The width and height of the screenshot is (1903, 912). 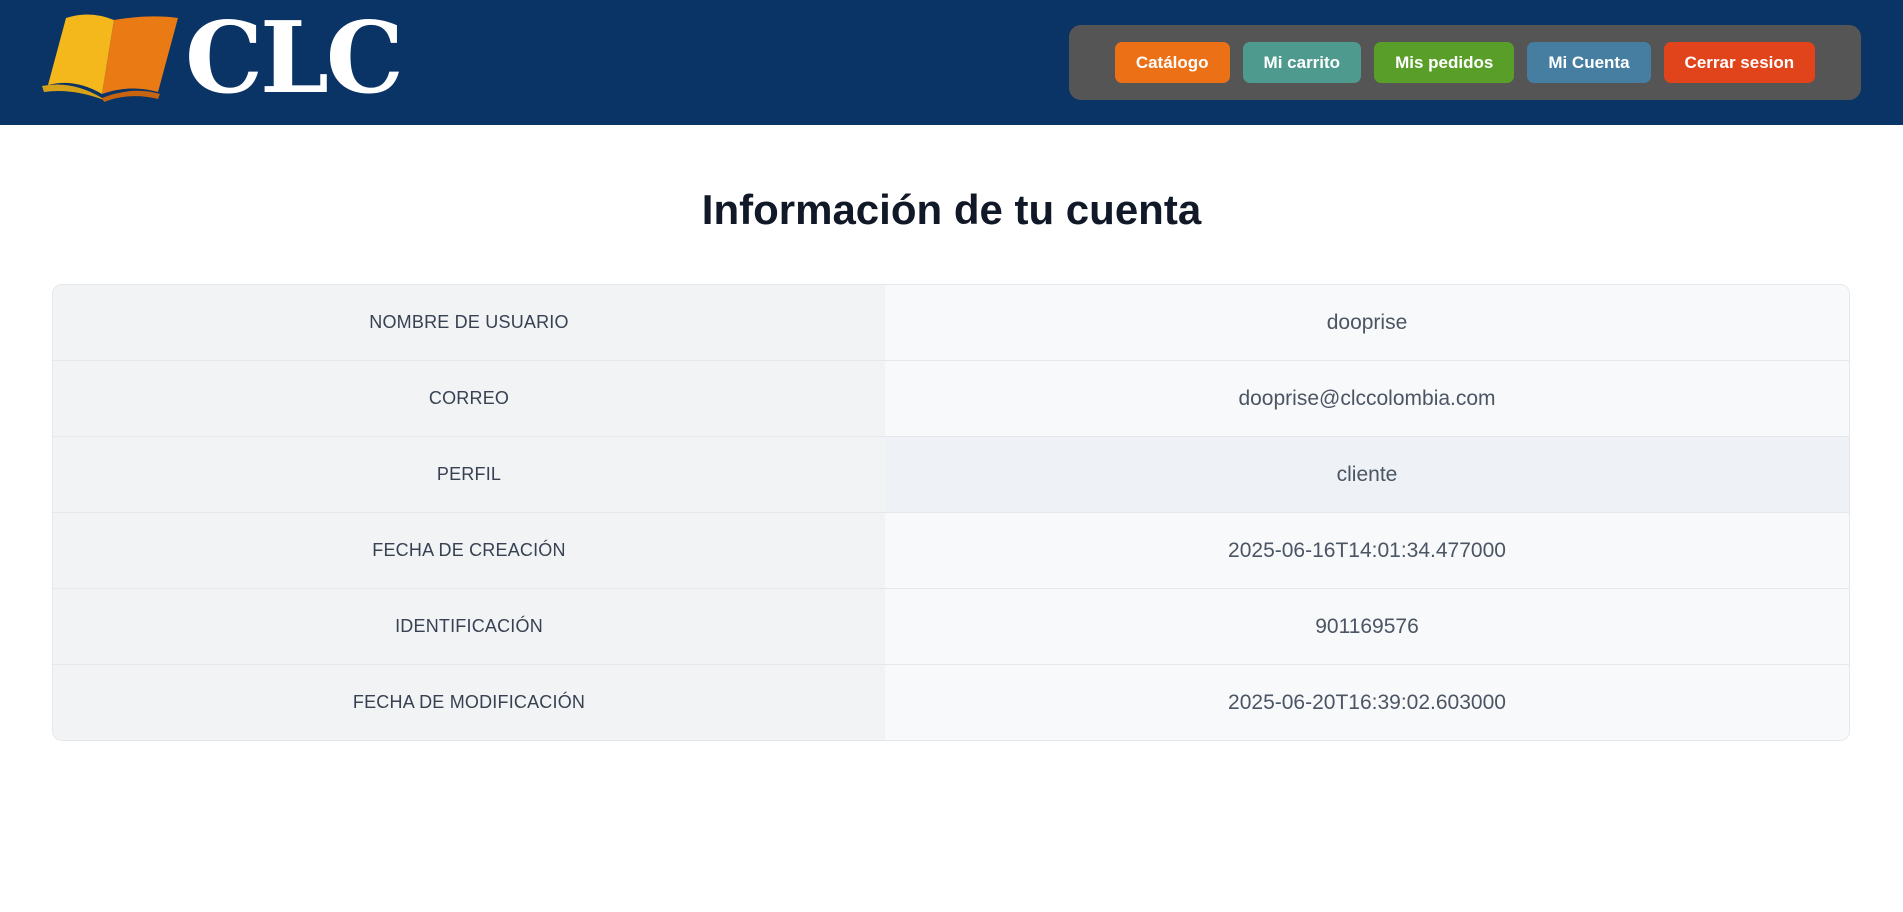 What do you see at coordinates (294, 58) in the screenshot?
I see `logo-text: CLC` at bounding box center [294, 58].